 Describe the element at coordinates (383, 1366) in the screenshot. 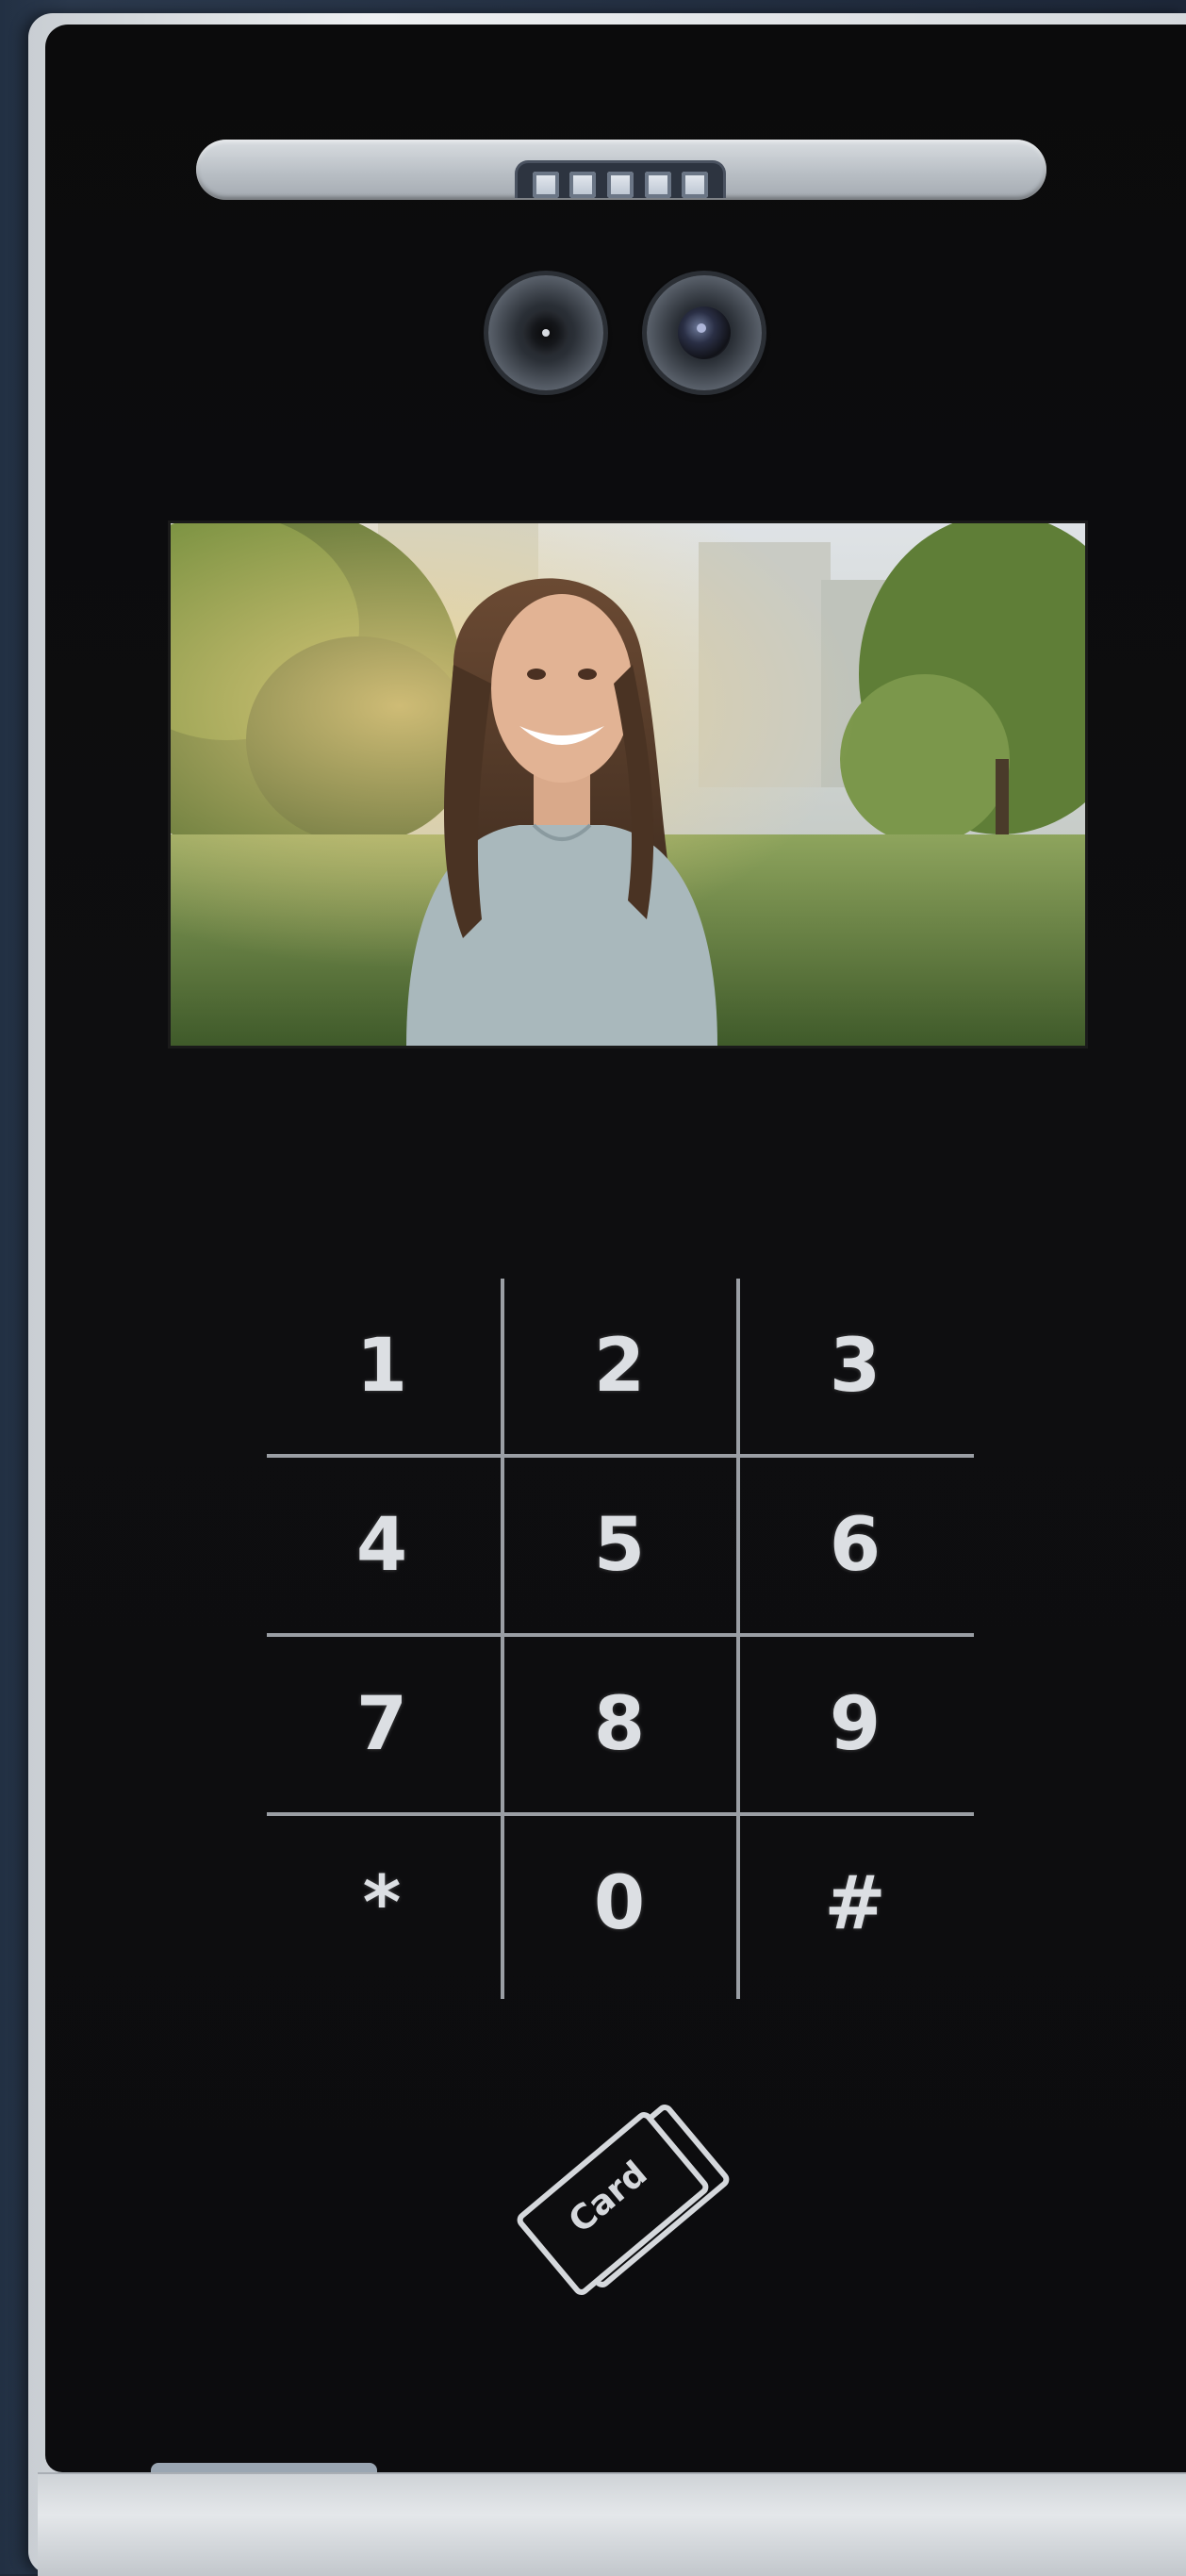

I see `key-1: 1` at that location.